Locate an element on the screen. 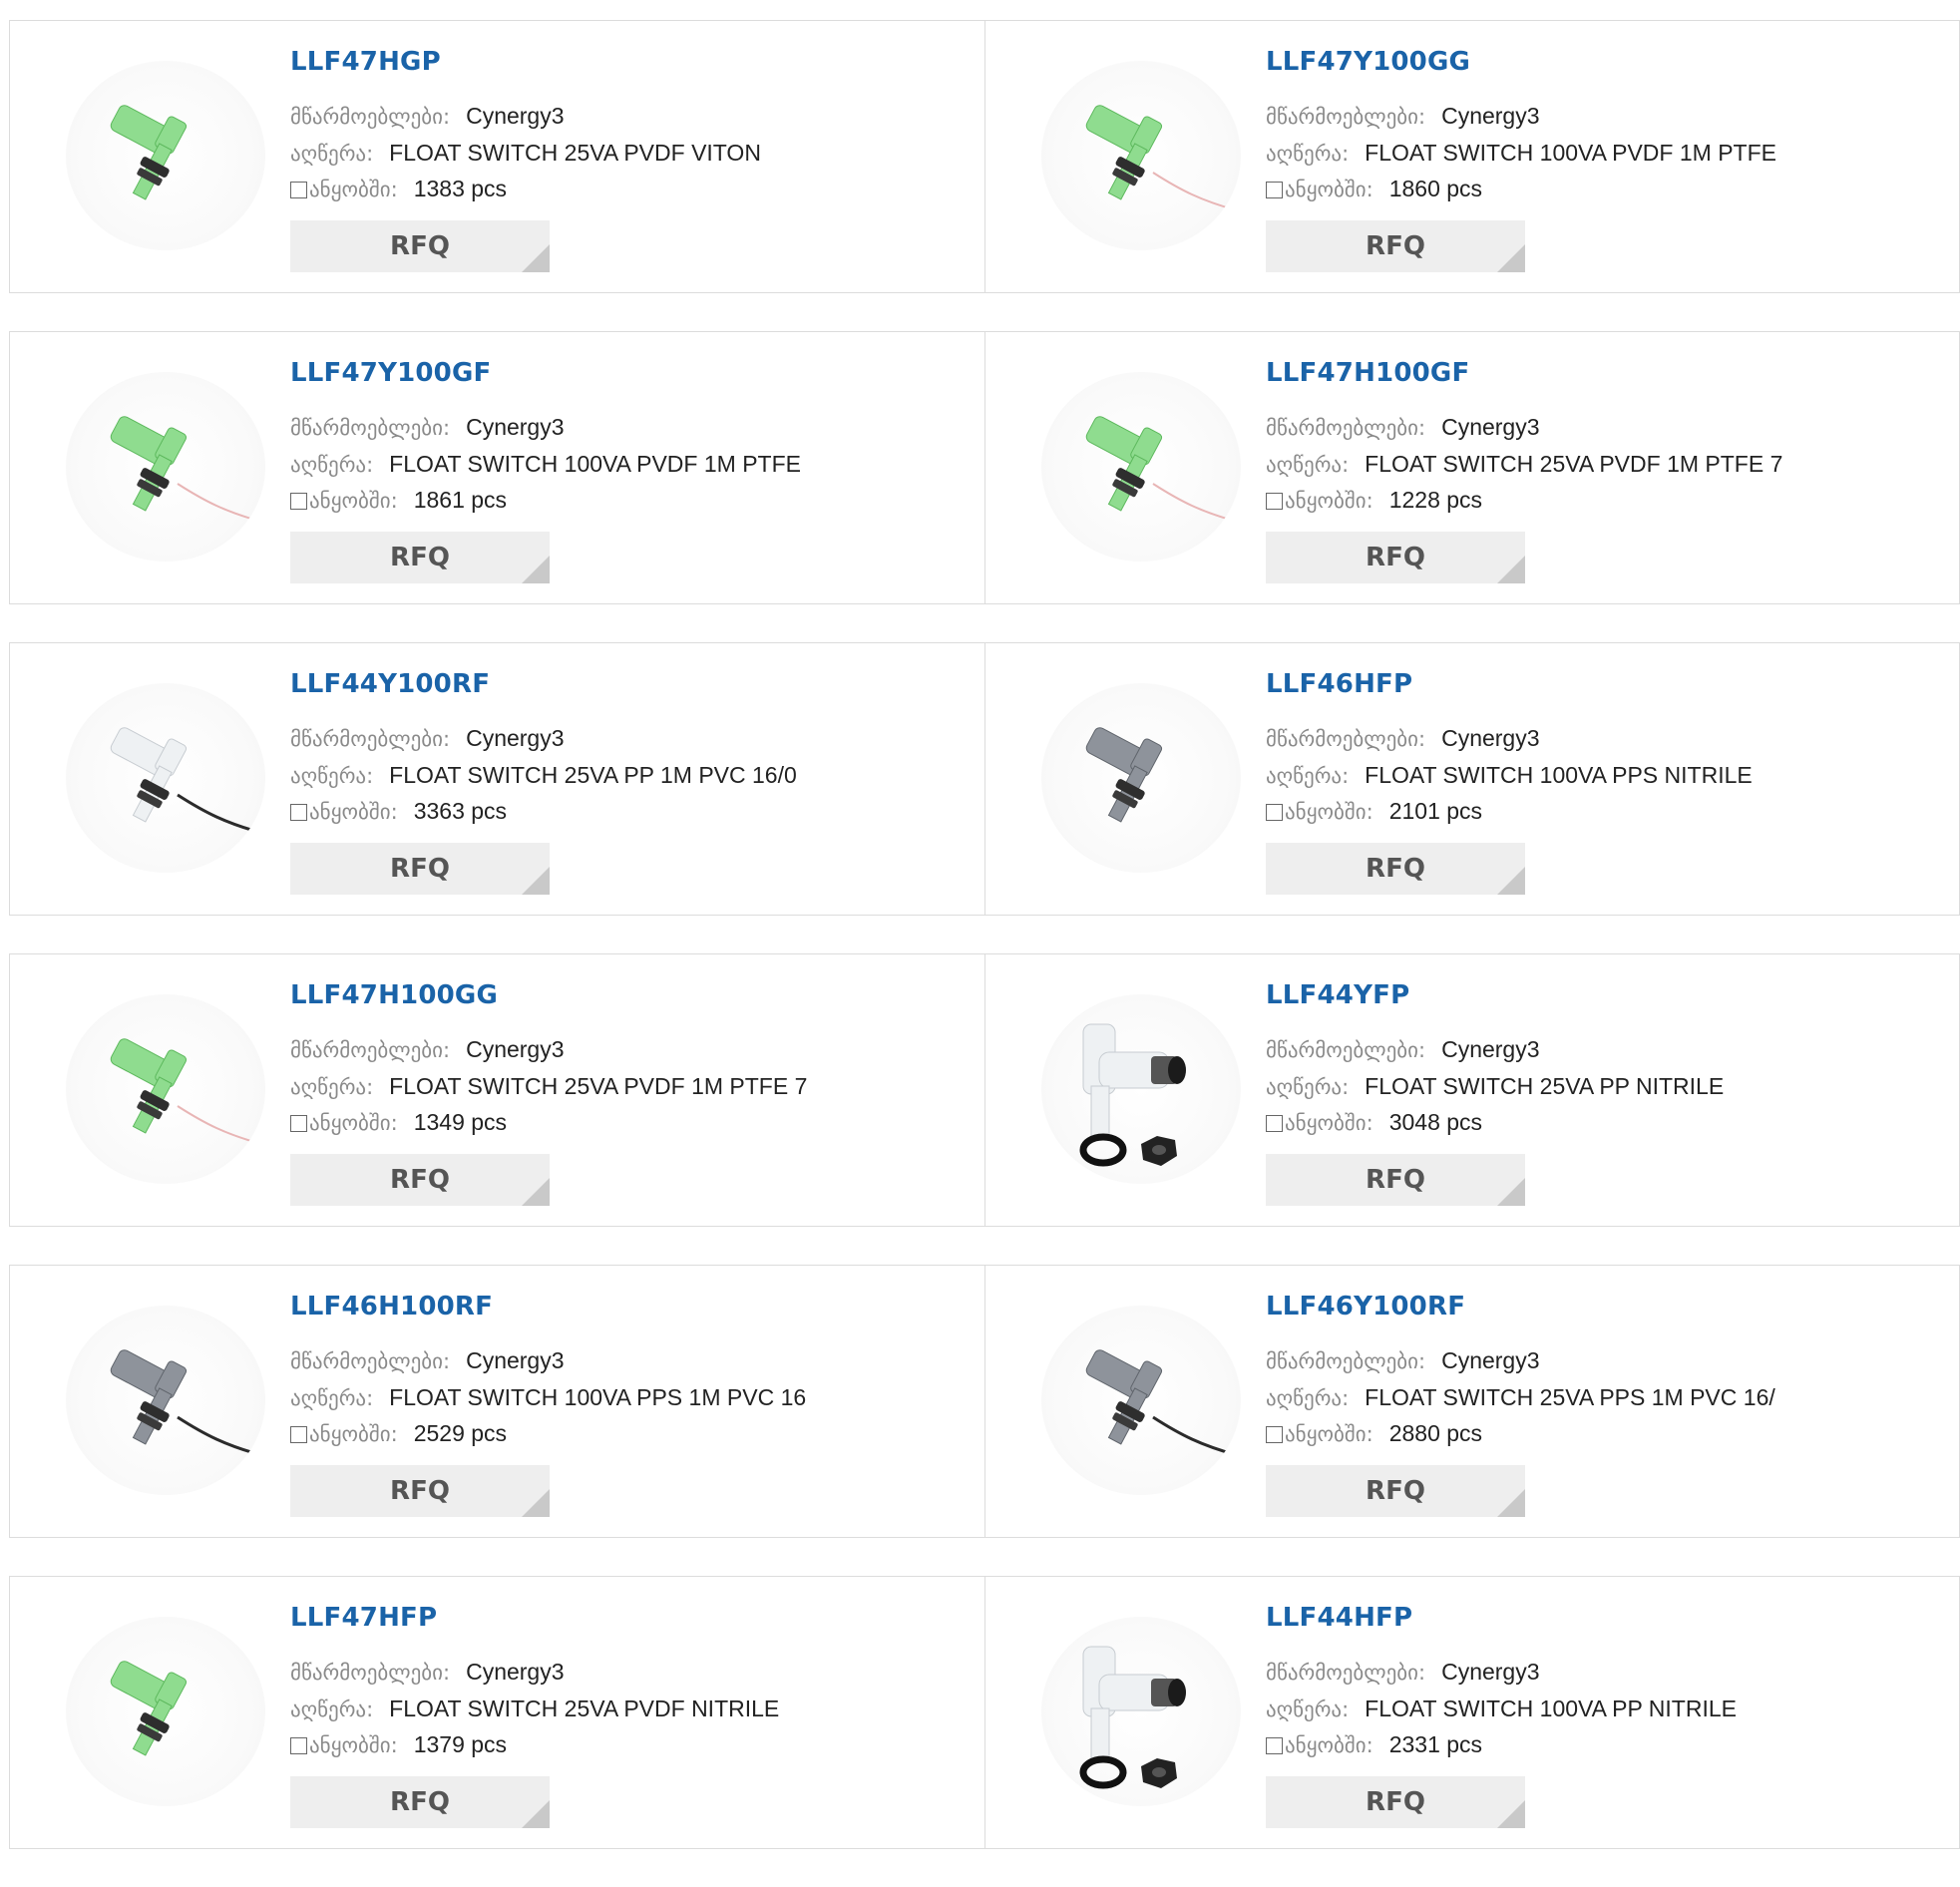  stock-row: ანყობში: 1349 pcs is located at coordinates (398, 1122).